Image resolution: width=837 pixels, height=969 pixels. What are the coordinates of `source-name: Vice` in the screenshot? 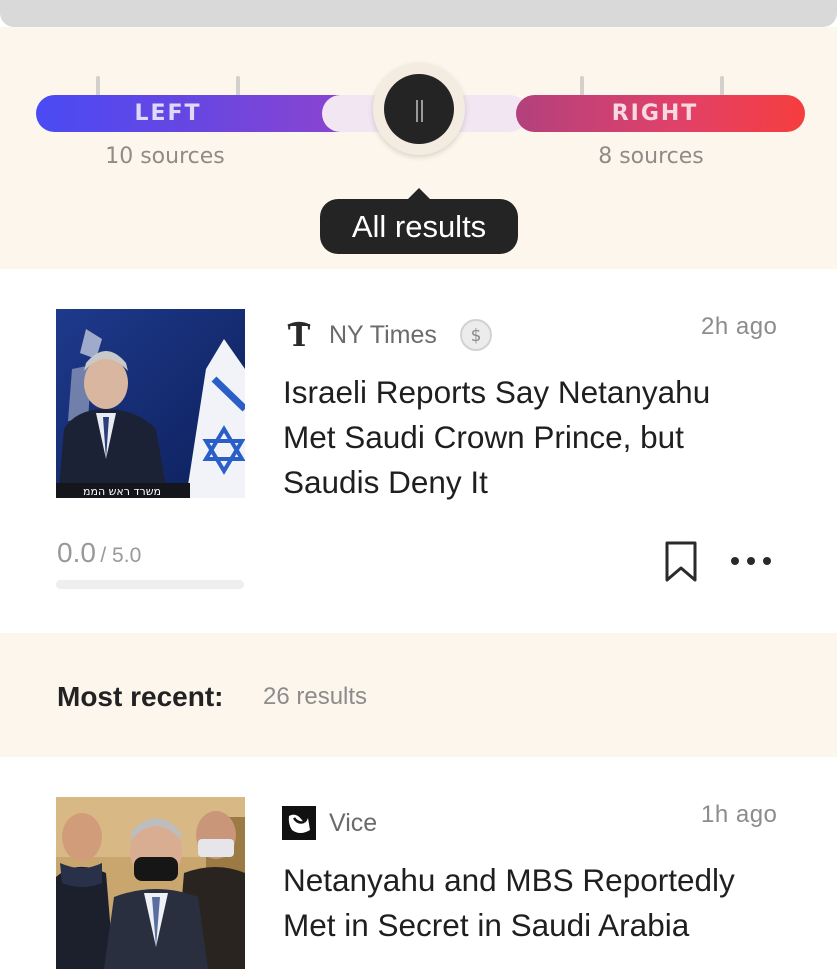 It's located at (353, 823).